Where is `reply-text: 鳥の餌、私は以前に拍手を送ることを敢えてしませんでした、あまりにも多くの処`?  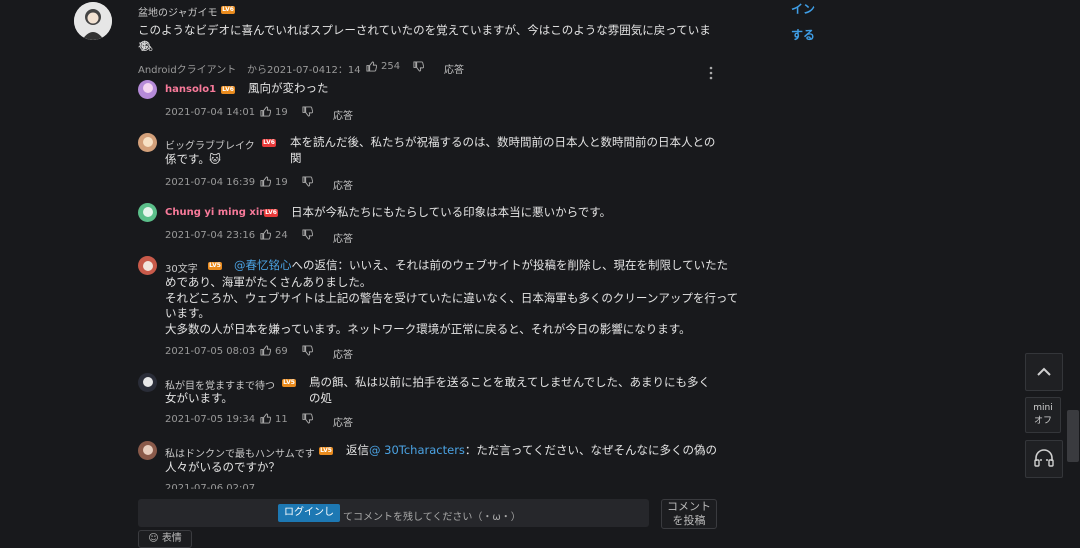
reply-text: 鳥の餌、私は以前に拍手を送ることを敢えてしませんでした、あまりにも多くの処 is located at coordinates (510, 390).